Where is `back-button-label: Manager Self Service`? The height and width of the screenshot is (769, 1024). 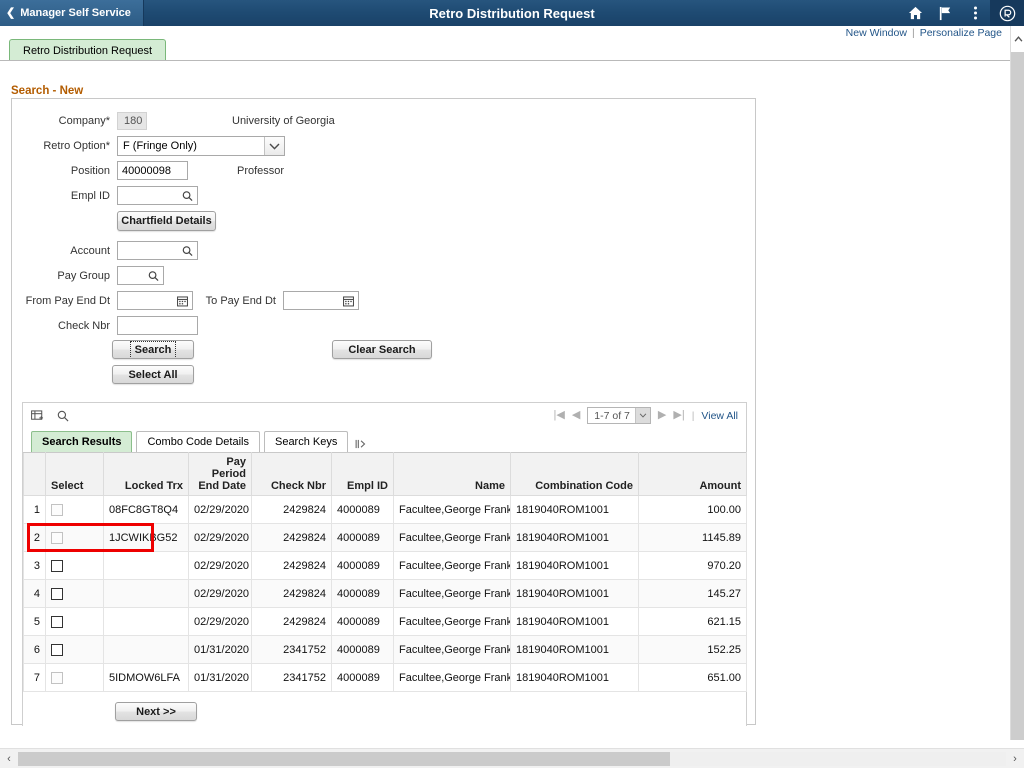 back-button-label: Manager Self Service is located at coordinates (75, 13).